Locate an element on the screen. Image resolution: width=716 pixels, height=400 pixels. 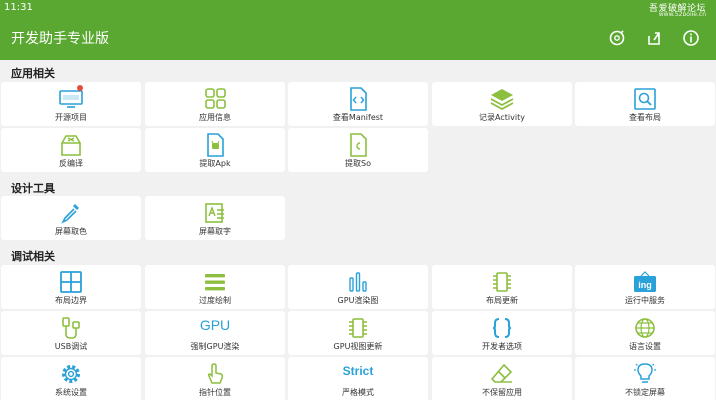
eraser-icon is located at coordinates (502, 374).